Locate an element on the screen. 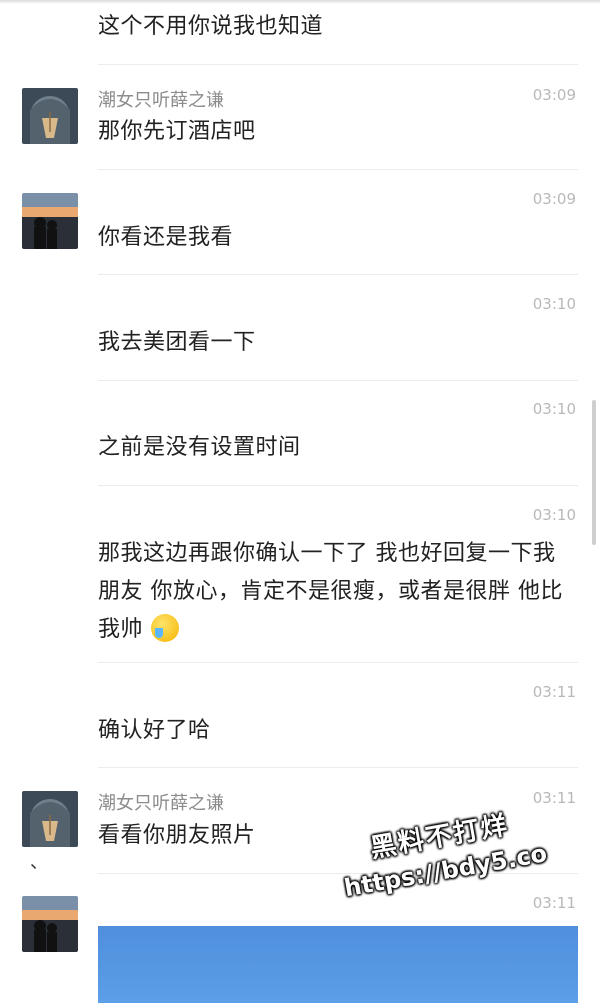 Image resolution: width=600 pixels, height=1003 pixels. message-text: 我去美团看一下 is located at coordinates (177, 343).